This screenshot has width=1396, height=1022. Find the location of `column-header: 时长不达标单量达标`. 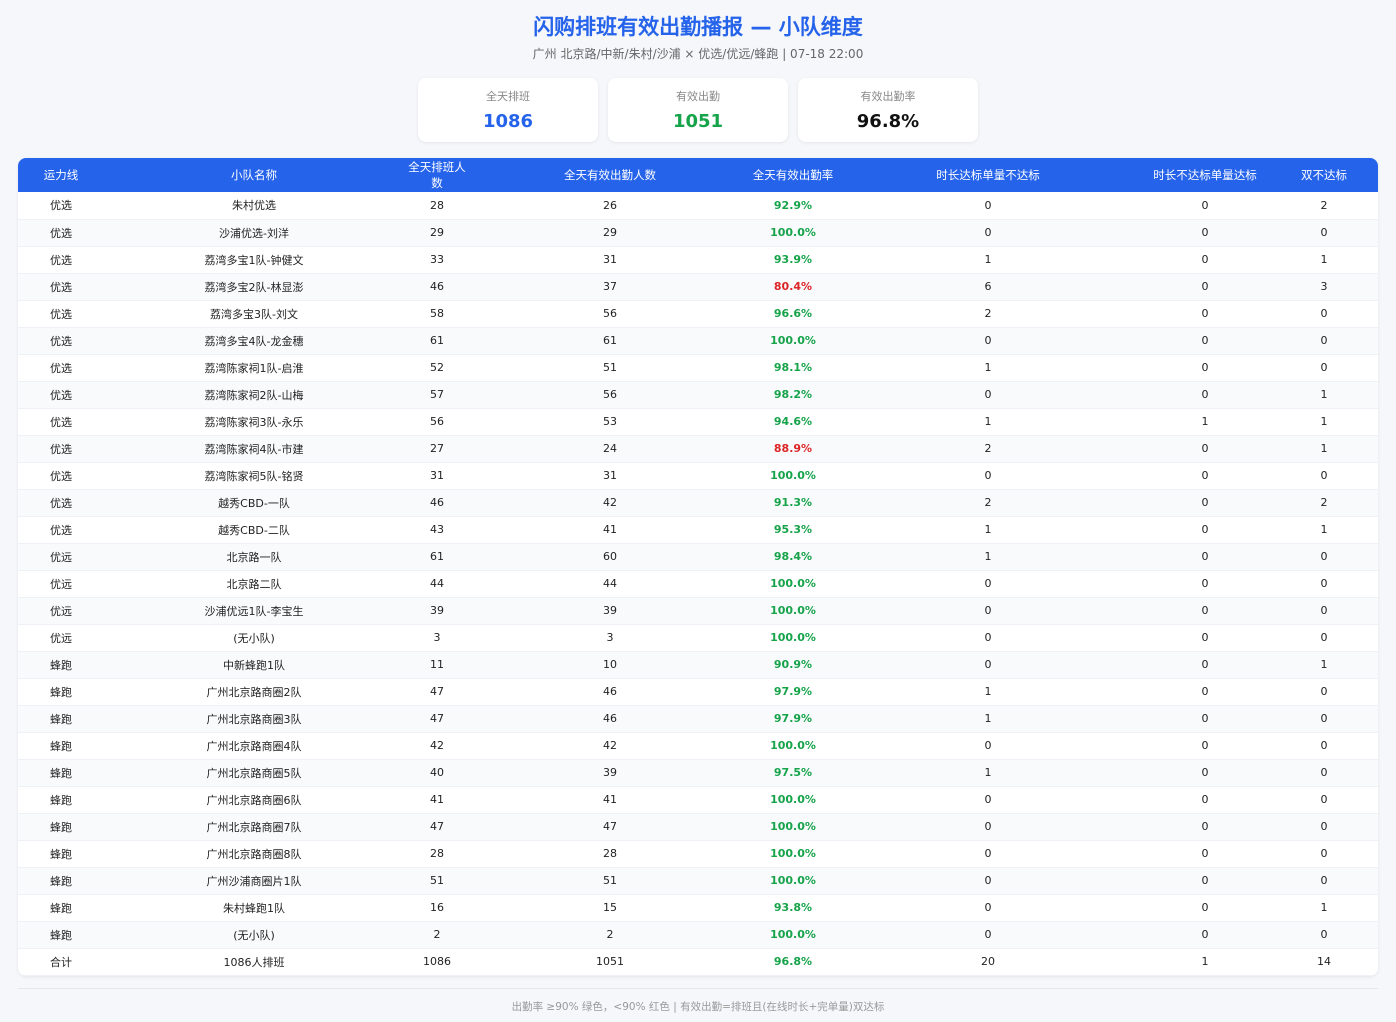

column-header: 时长不达标单量达标 is located at coordinates (1205, 175).